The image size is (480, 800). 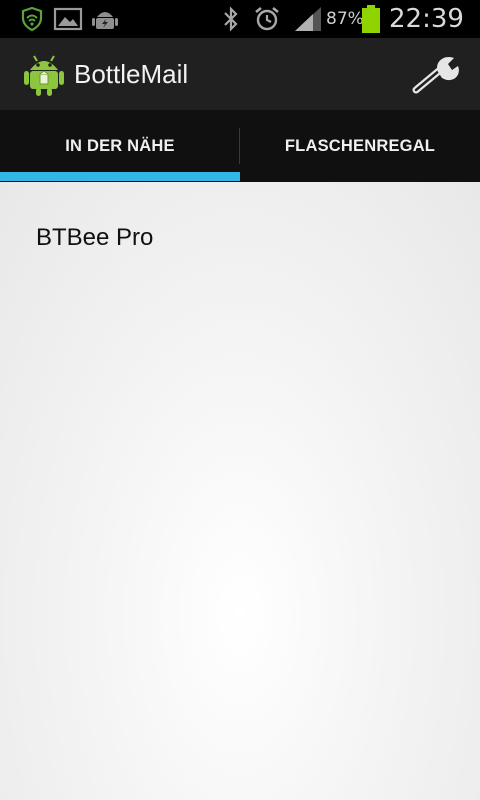 What do you see at coordinates (240, 74) in the screenshot?
I see `action-bar: BottleMail` at bounding box center [240, 74].